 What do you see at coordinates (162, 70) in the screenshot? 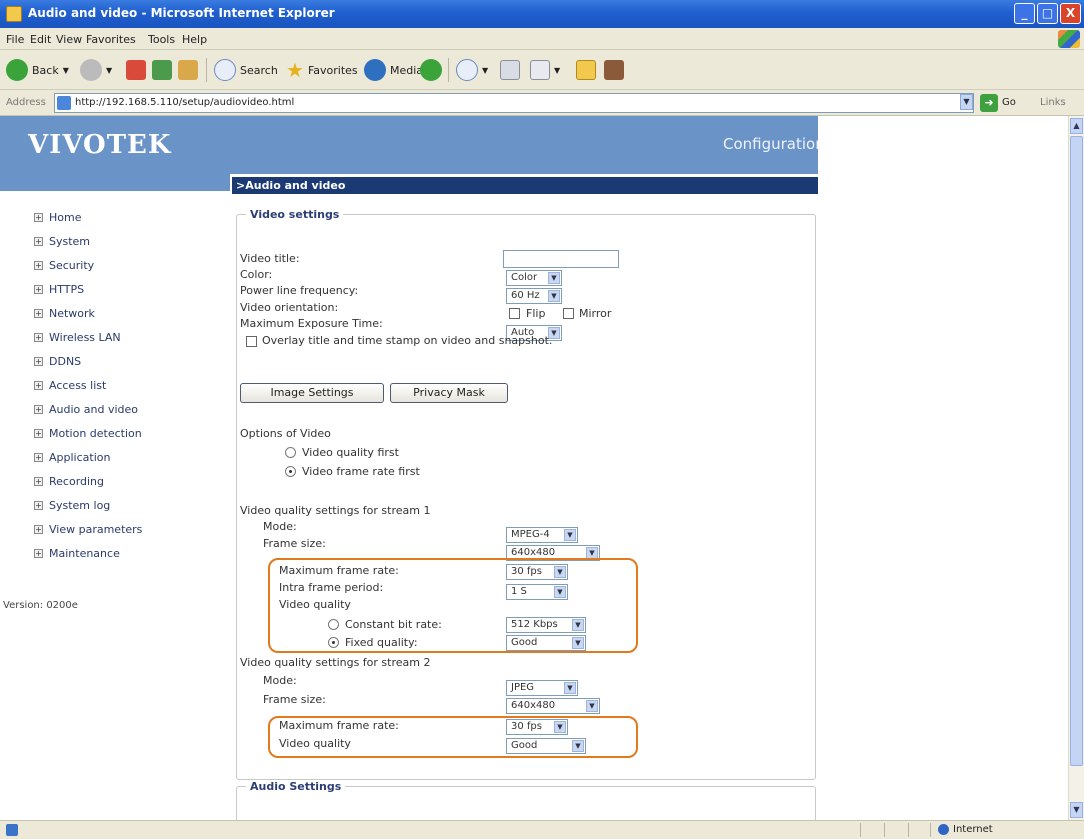
I see `refresh-button` at bounding box center [162, 70].